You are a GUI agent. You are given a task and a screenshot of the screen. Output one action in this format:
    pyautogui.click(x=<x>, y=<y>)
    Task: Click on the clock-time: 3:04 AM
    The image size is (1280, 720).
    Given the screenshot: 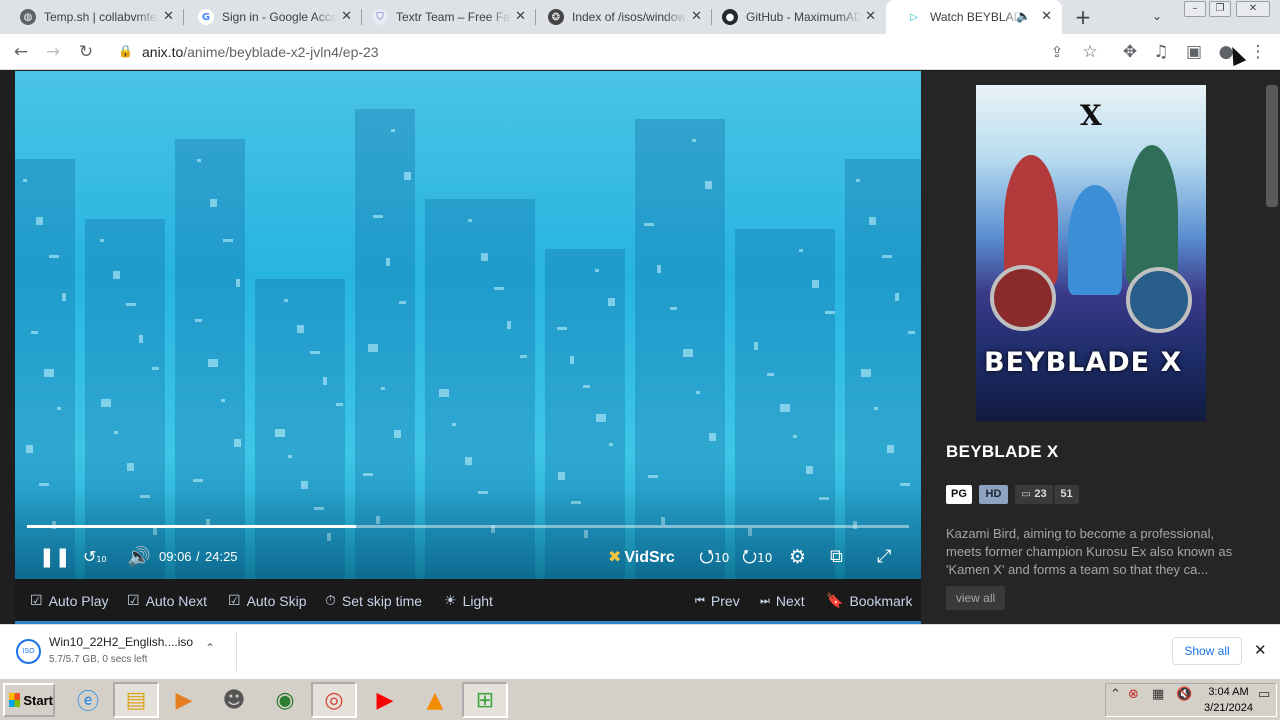 What is the action you would take?
    pyautogui.click(x=1228, y=692)
    